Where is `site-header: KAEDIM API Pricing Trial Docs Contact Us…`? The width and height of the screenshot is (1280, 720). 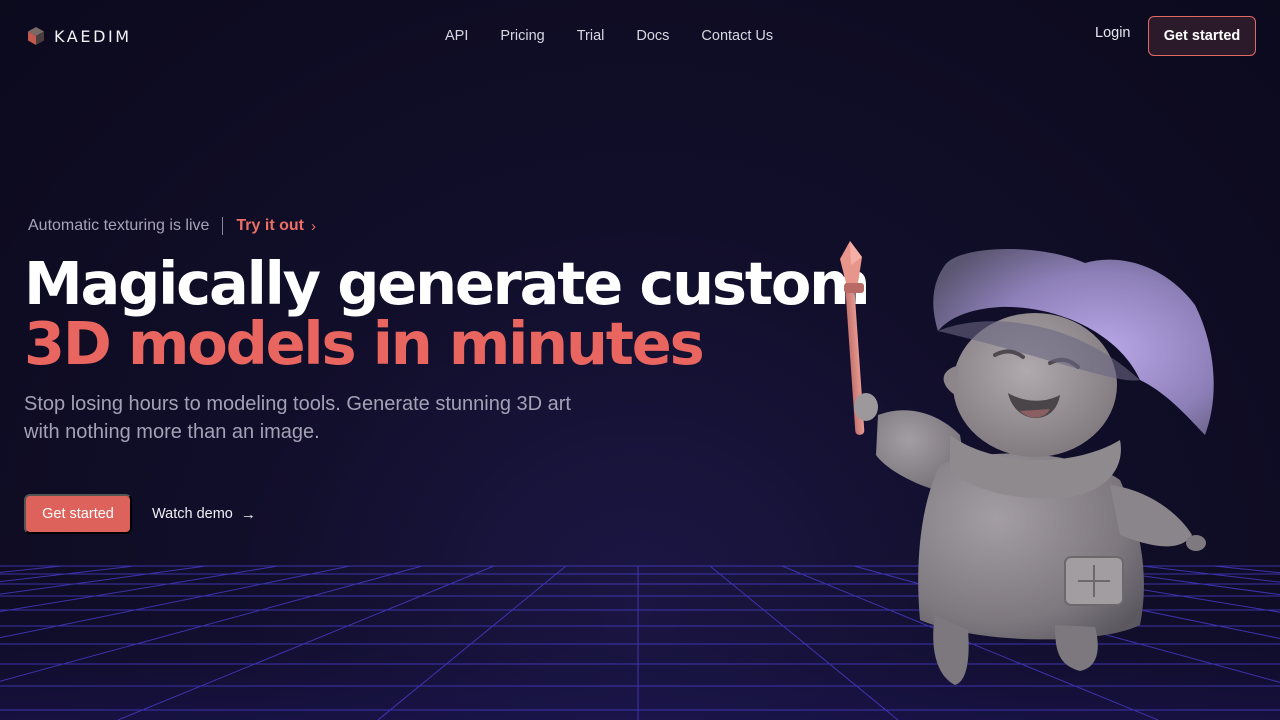 site-header: KAEDIM API Pricing Trial Docs Contact Us… is located at coordinates (640, 36).